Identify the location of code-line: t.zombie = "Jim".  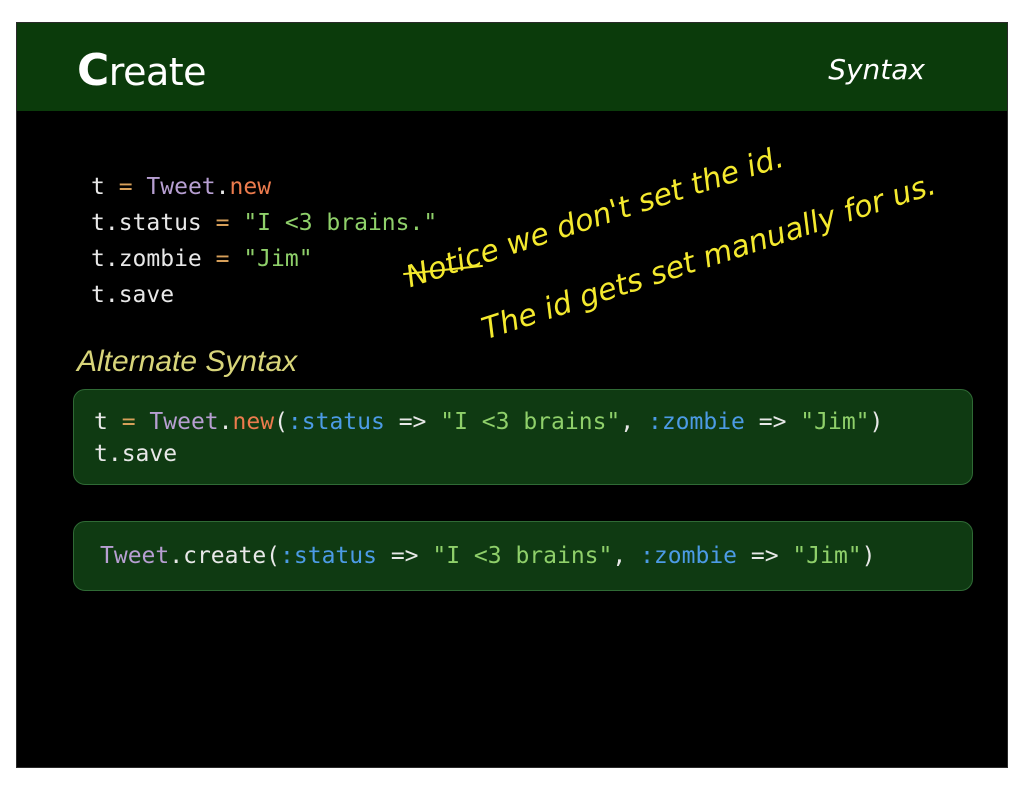
(264, 259).